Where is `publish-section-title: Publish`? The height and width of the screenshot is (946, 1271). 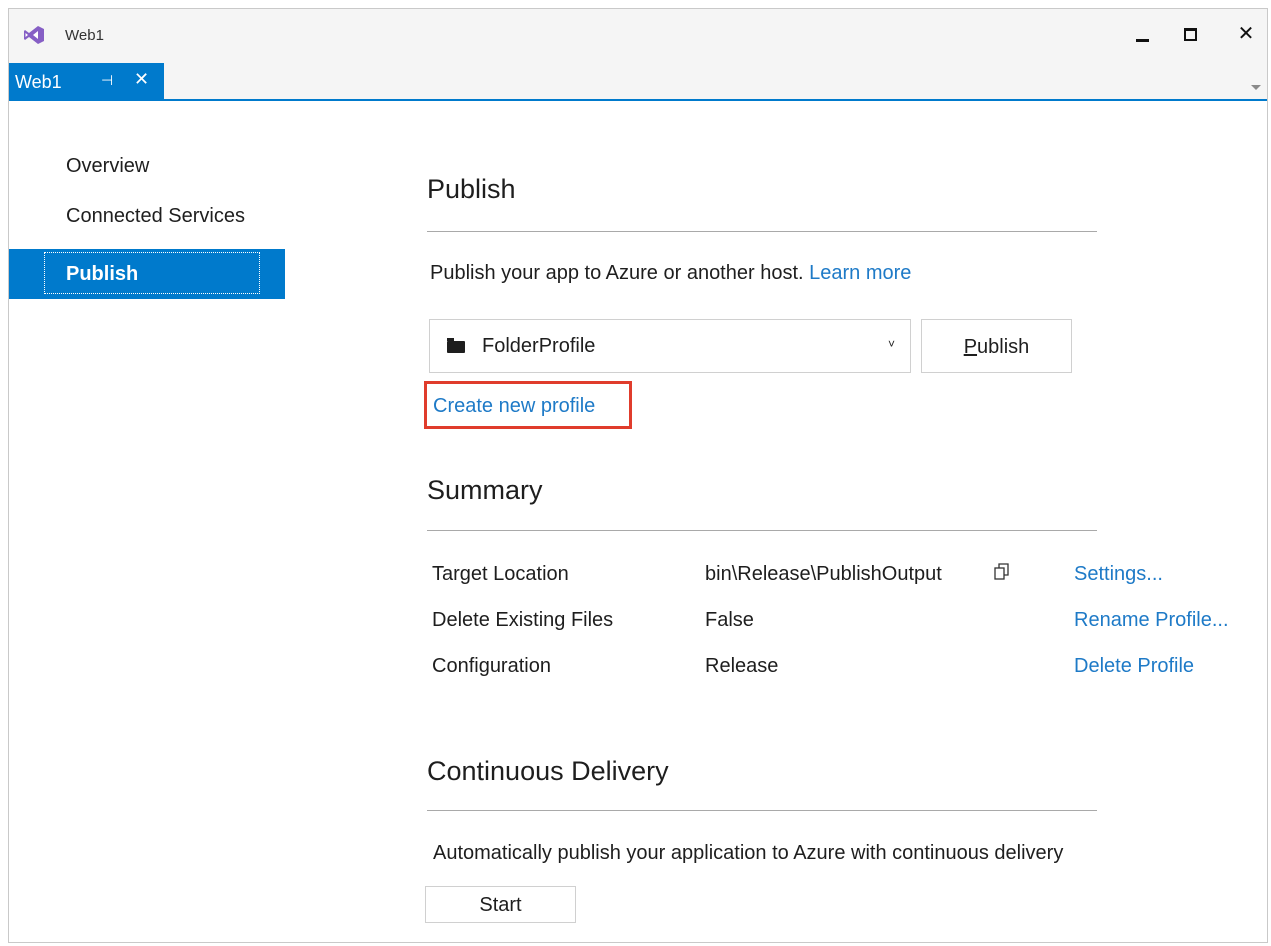 publish-section-title: Publish is located at coordinates (471, 189).